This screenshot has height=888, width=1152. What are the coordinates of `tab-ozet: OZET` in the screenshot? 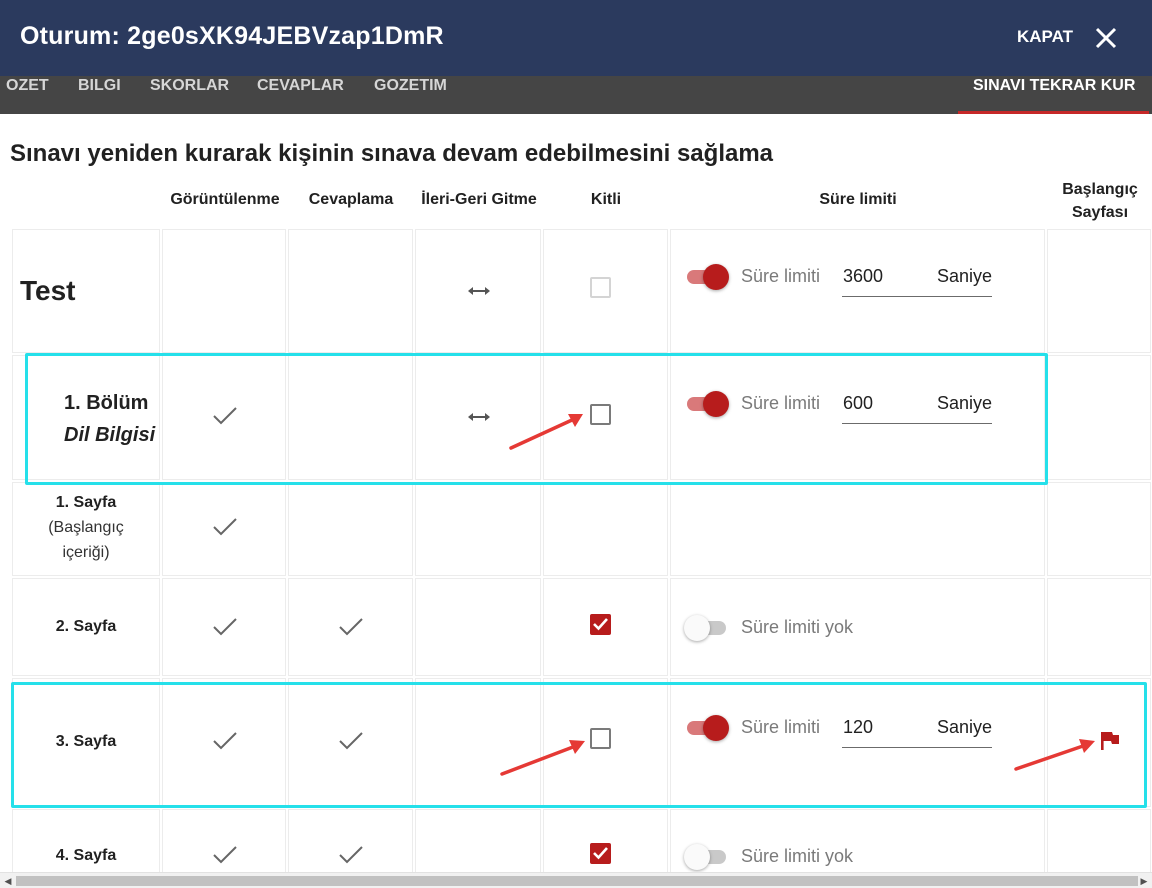 It's located at (27, 95).